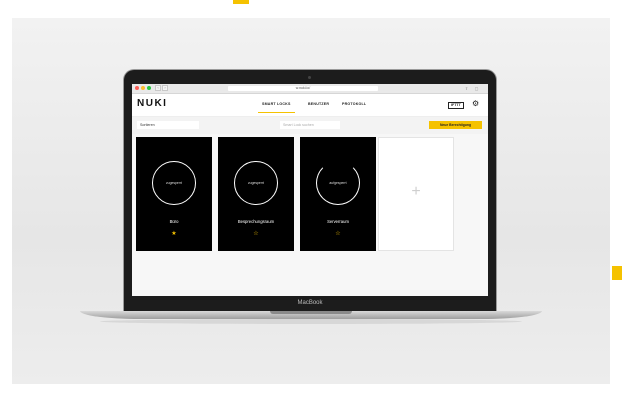  What do you see at coordinates (152, 103) in the screenshot?
I see `nuki-logo: NUKI` at bounding box center [152, 103].